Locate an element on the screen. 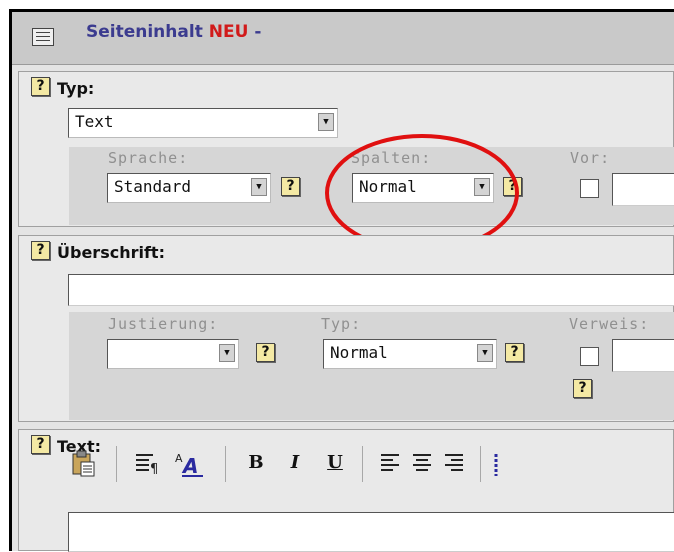  text-help-icon: ? is located at coordinates (40, 444).